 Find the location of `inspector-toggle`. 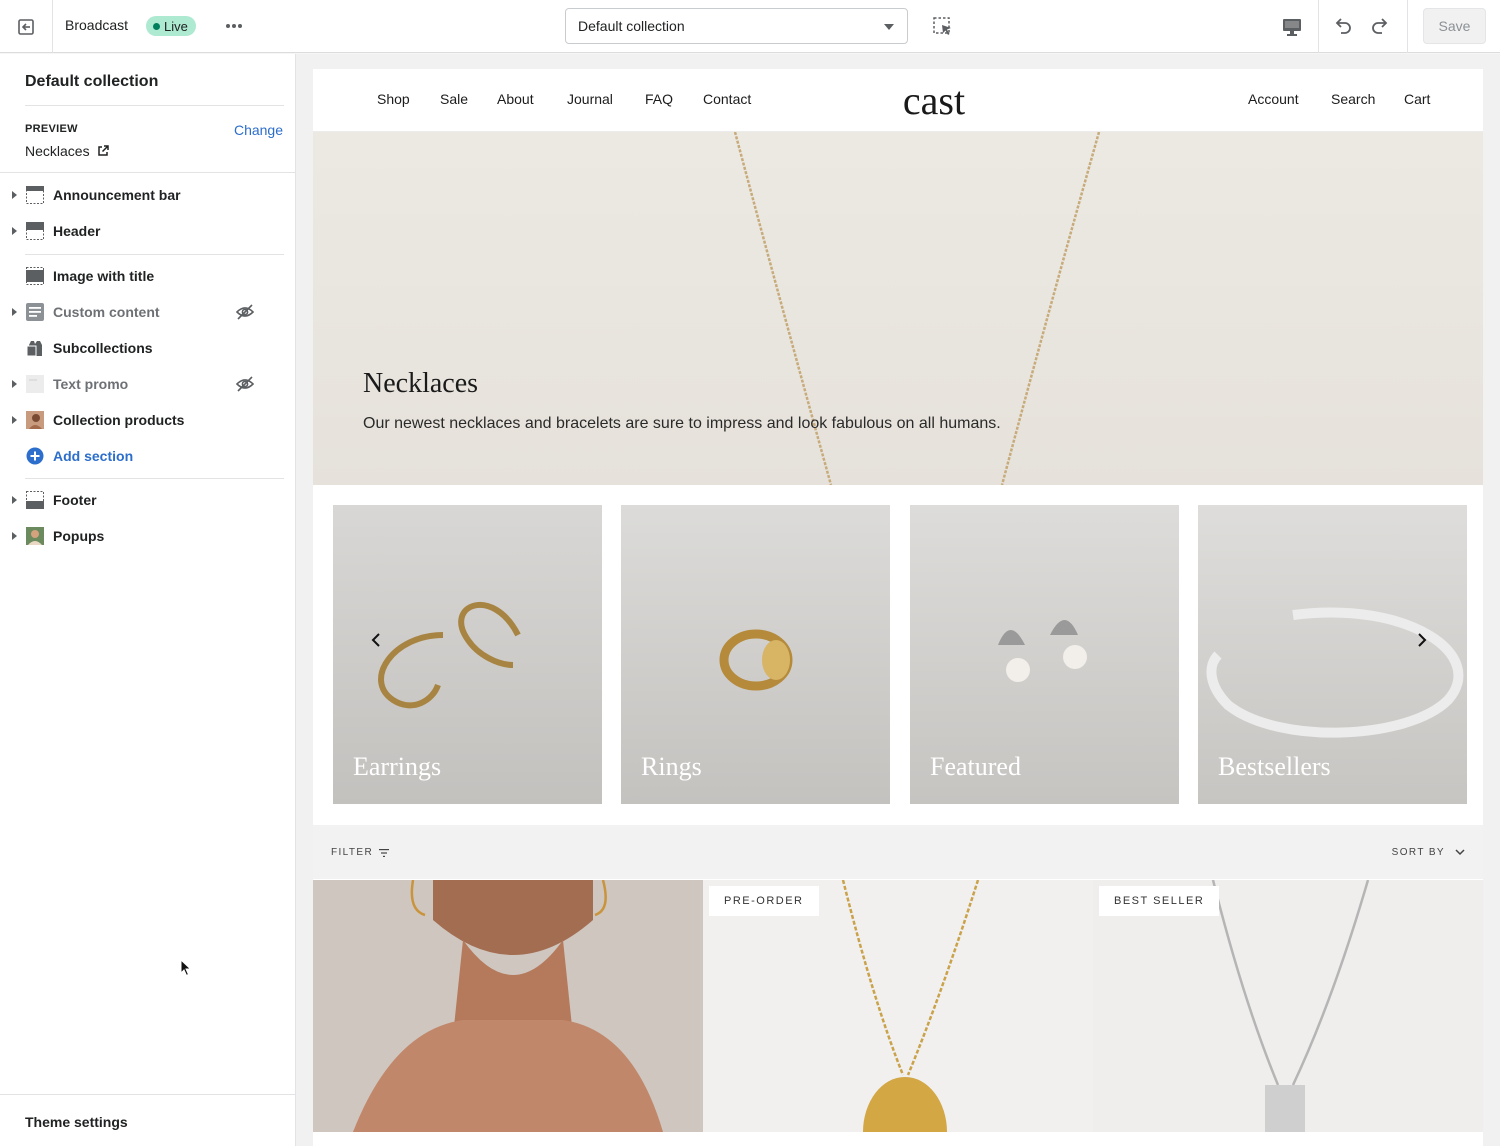

inspector-toggle is located at coordinates (943, 27).